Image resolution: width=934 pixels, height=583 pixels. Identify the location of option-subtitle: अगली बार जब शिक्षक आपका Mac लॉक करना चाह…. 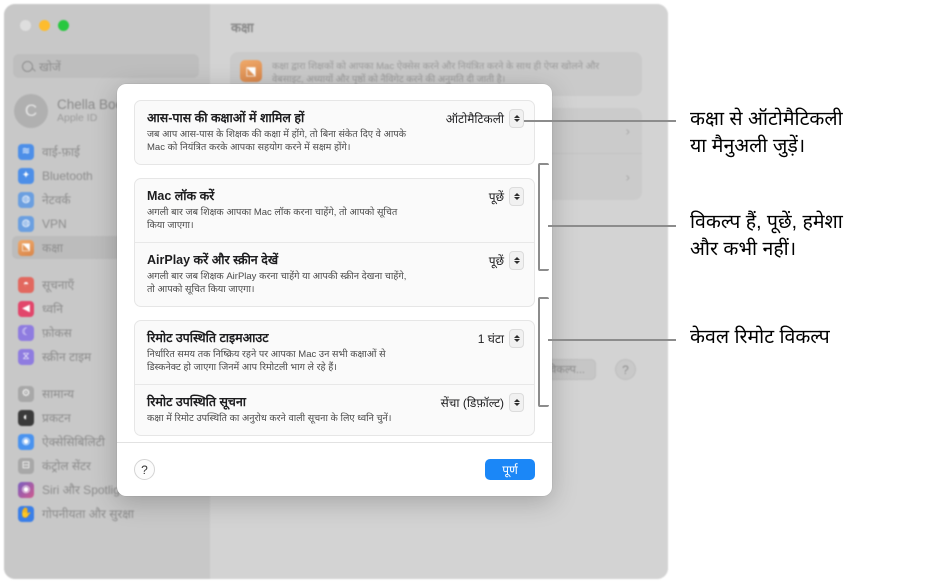
(272, 219).